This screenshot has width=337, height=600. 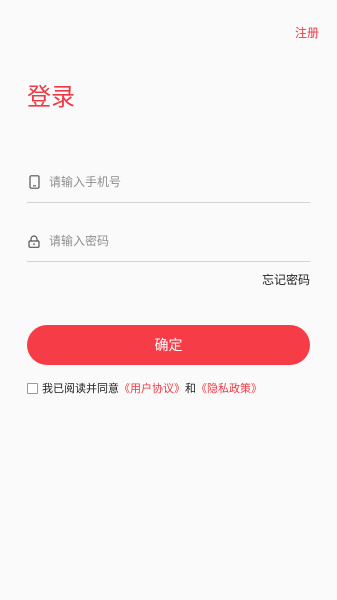 I want to click on password-input, so click(x=169, y=241).